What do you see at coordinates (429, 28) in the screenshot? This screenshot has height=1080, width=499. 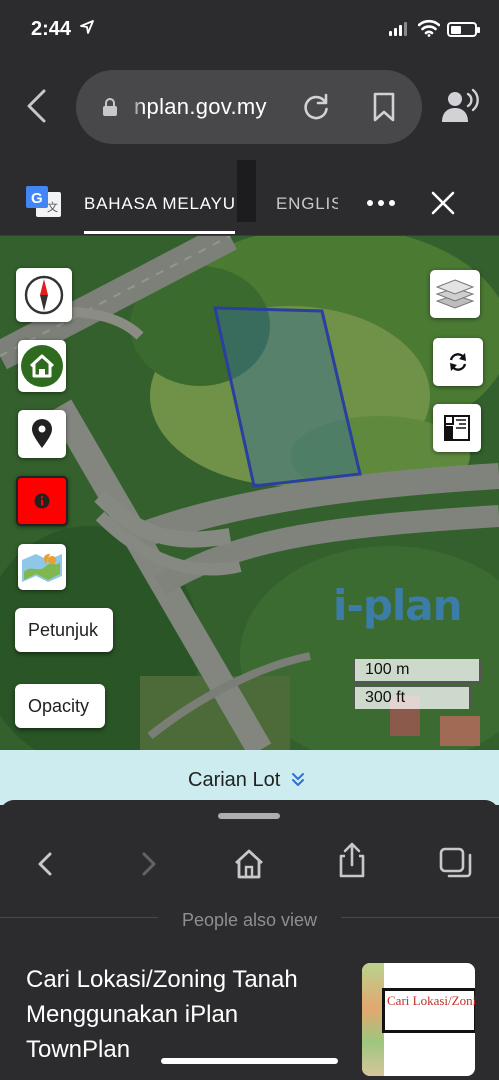 I see `wifi-icon` at bounding box center [429, 28].